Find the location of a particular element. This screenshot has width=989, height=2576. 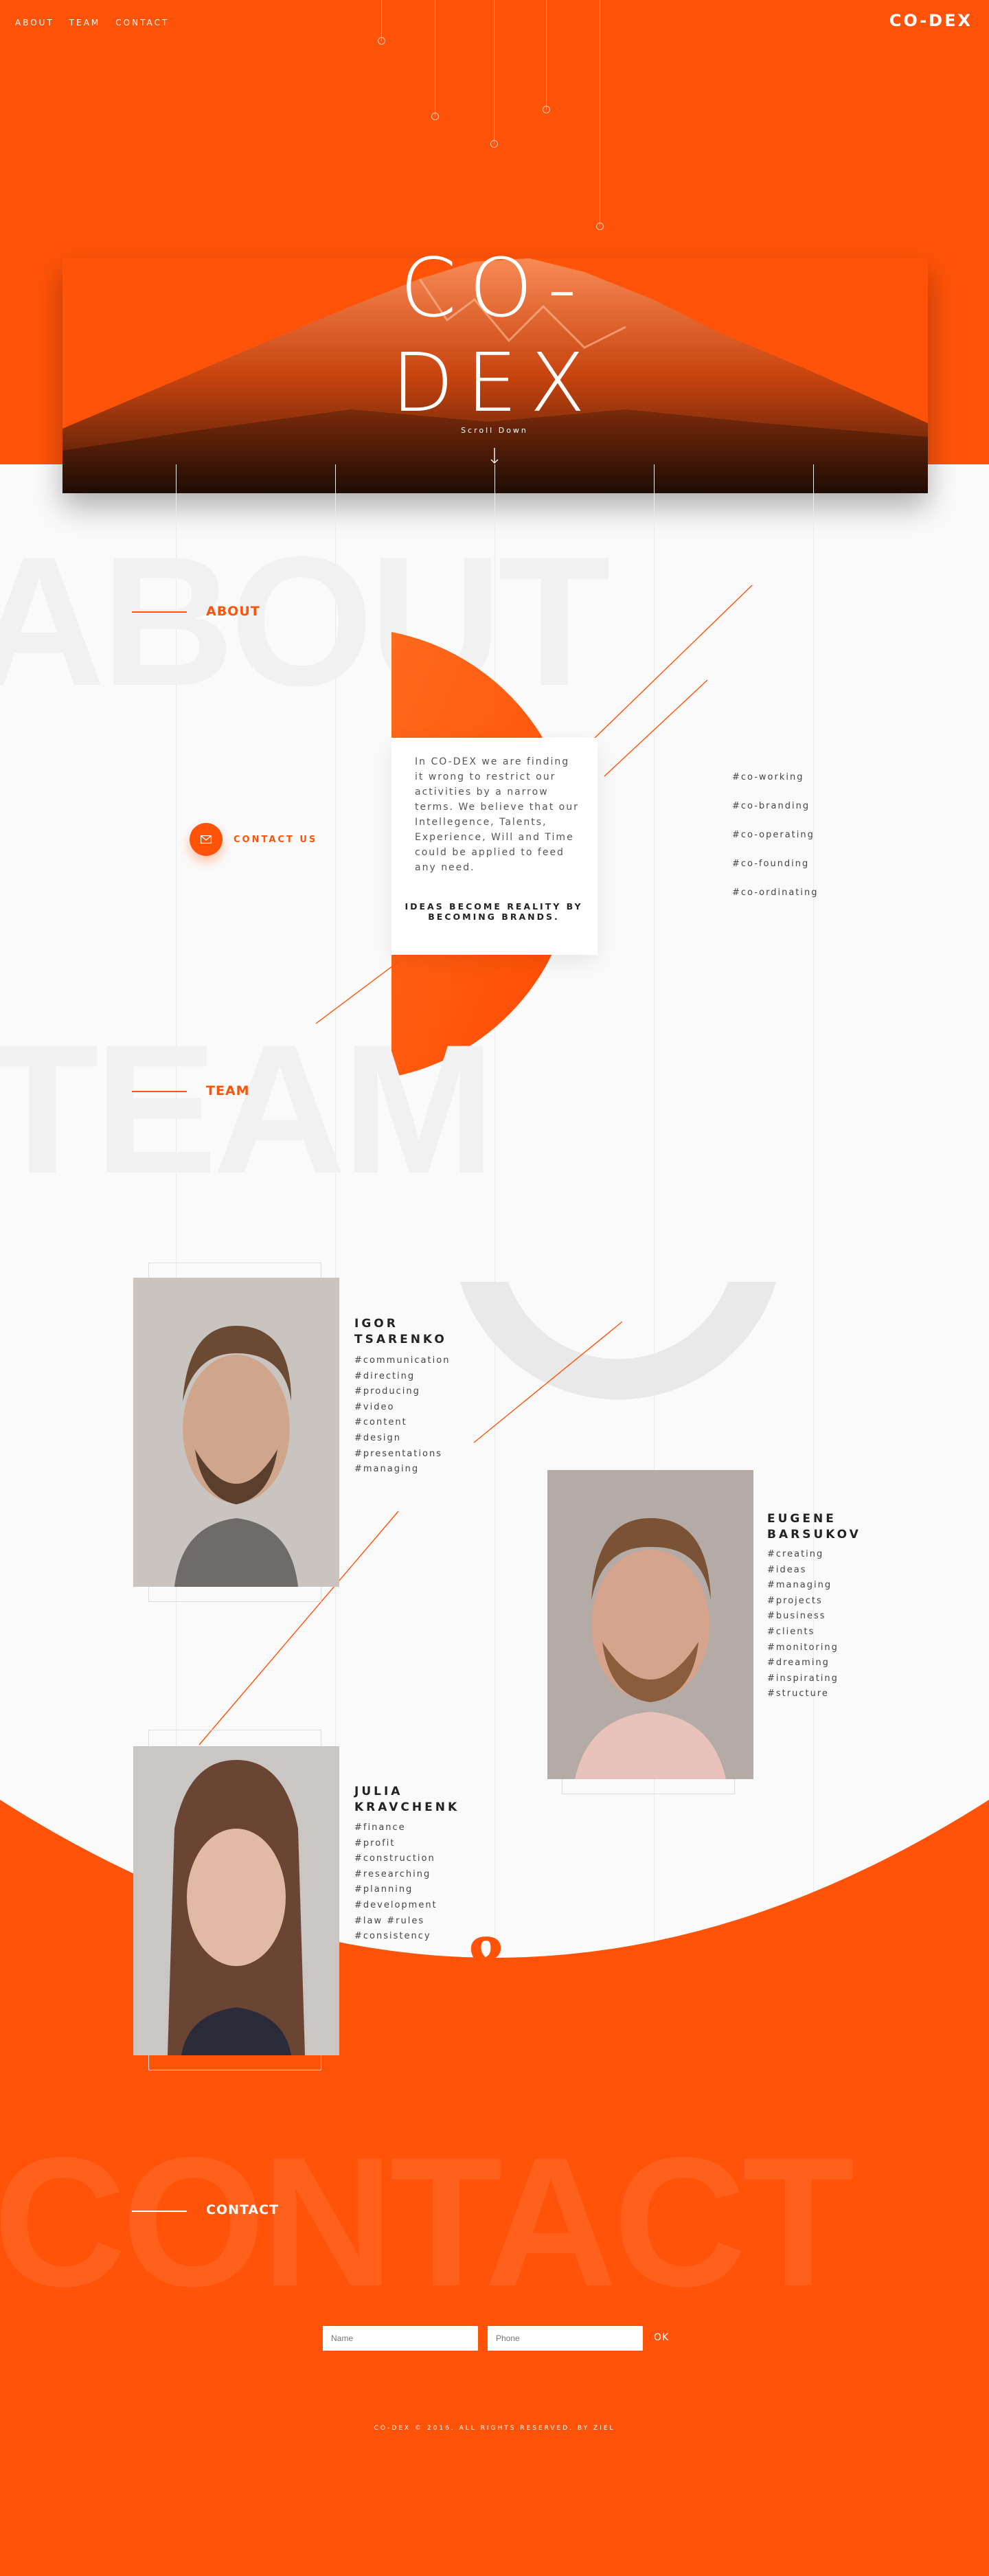

section-label-about: ABOUT is located at coordinates (233, 611).